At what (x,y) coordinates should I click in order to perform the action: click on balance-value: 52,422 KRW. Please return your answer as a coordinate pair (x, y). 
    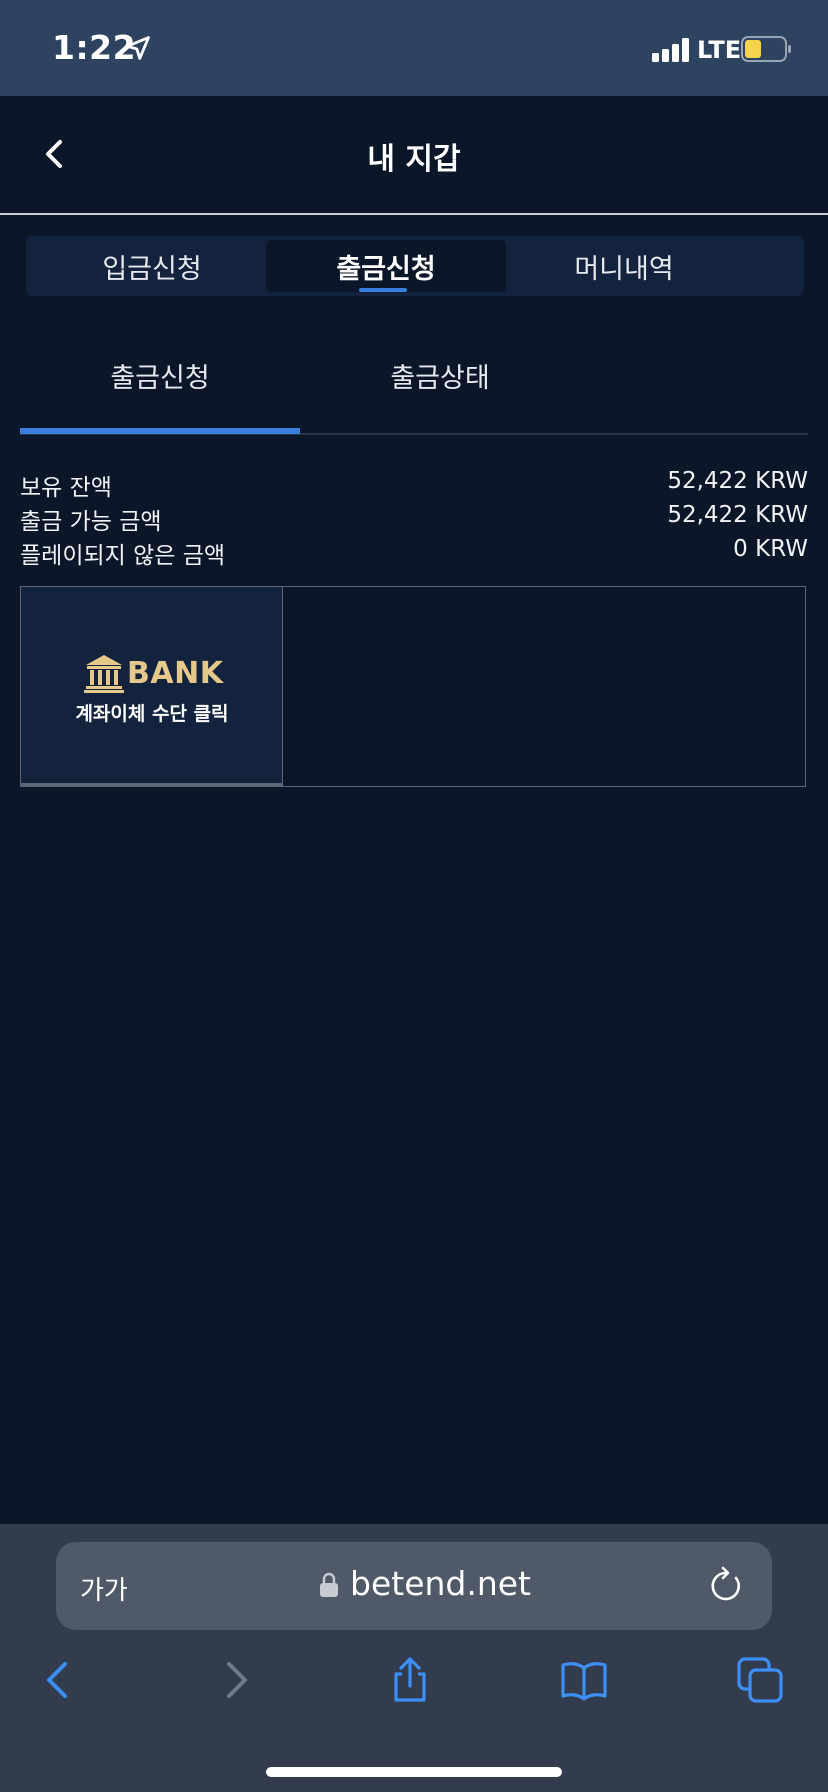
    Looking at the image, I should click on (737, 481).